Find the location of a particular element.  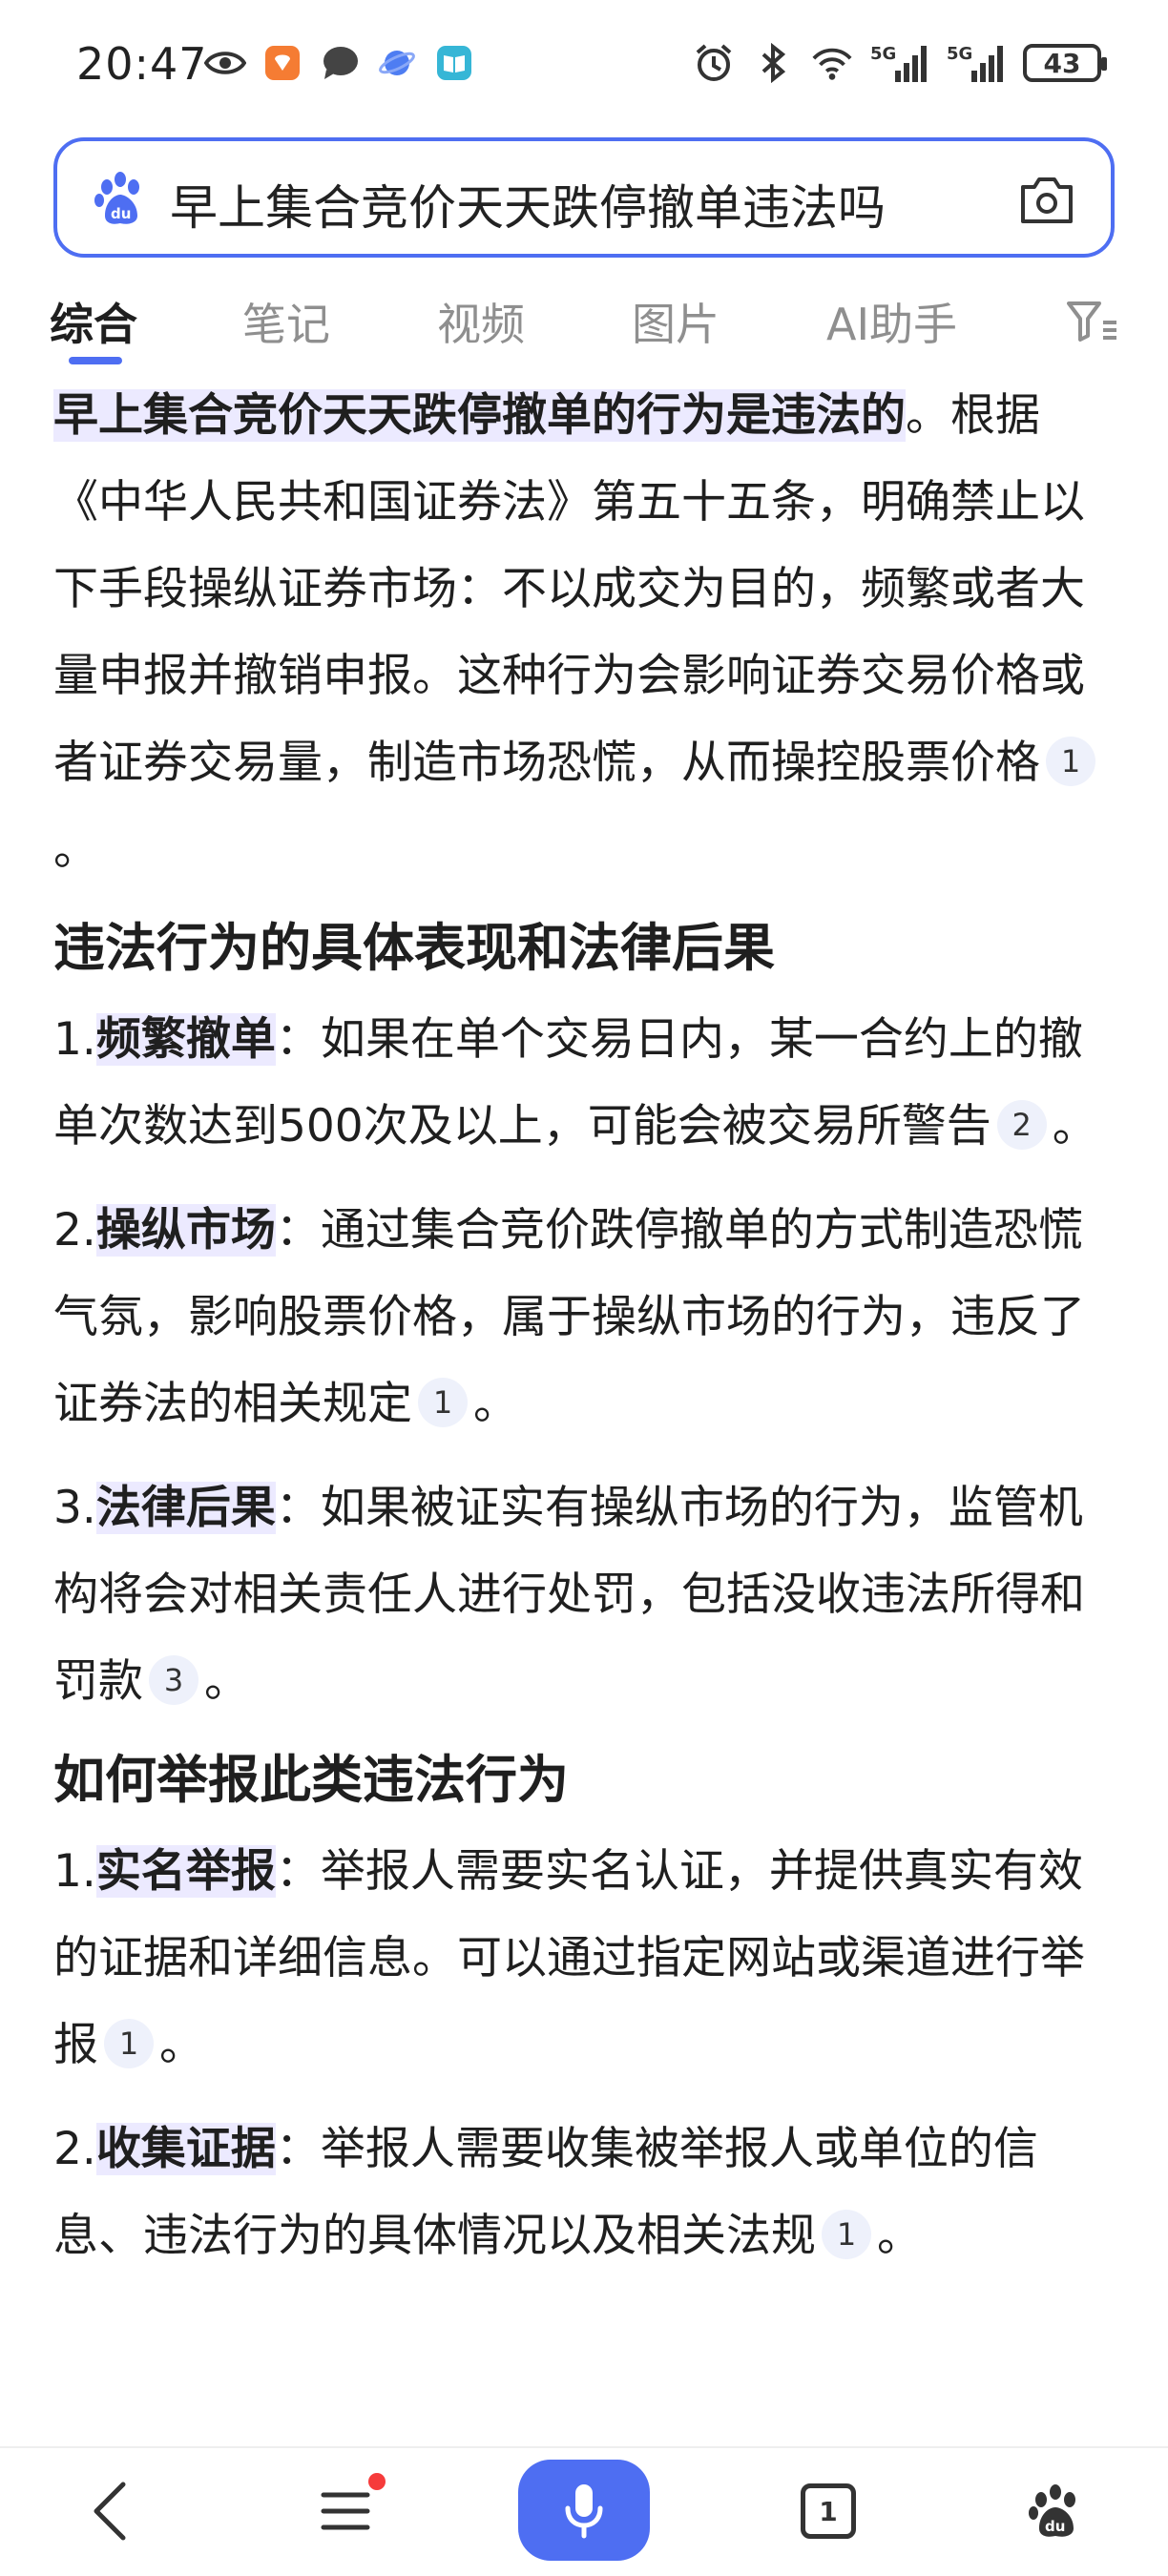

citation-badge: 3 is located at coordinates (173, 1680).